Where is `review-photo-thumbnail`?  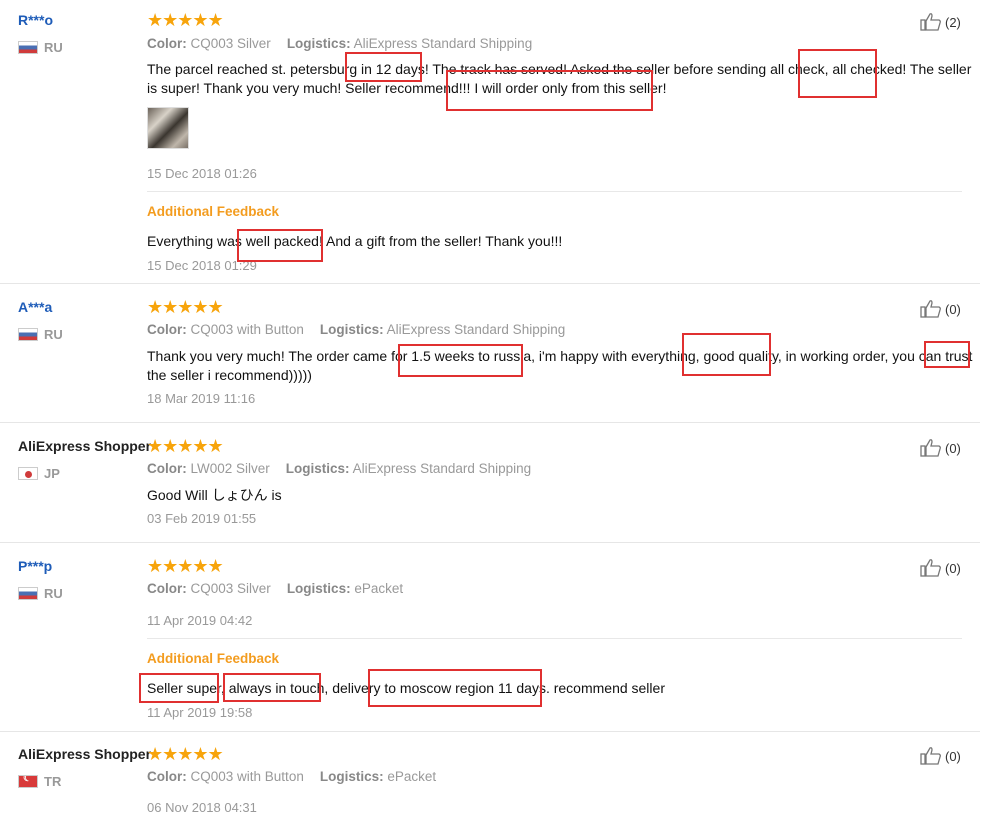
review-photo-thumbnail is located at coordinates (168, 128).